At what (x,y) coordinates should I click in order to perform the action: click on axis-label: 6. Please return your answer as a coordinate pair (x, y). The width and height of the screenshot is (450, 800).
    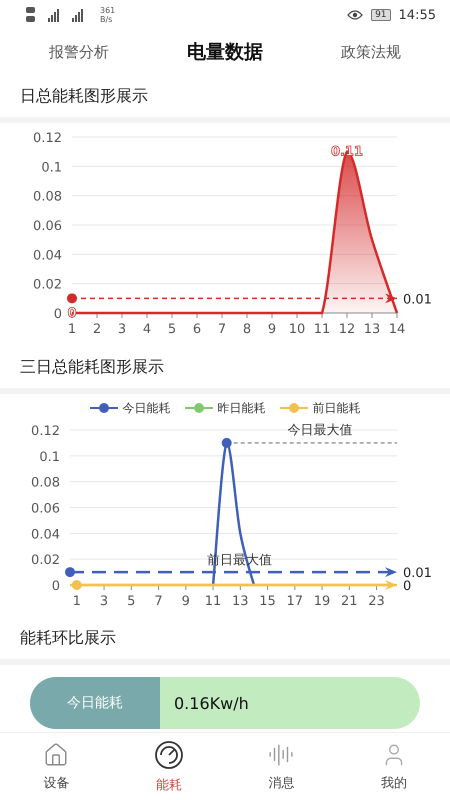
    Looking at the image, I should click on (197, 329).